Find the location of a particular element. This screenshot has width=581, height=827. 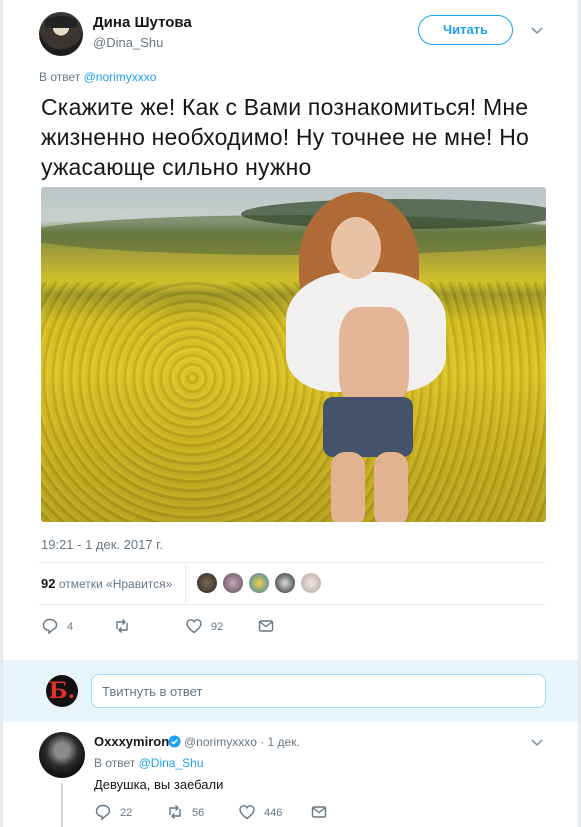

reply-like-count: 446 is located at coordinates (273, 813).